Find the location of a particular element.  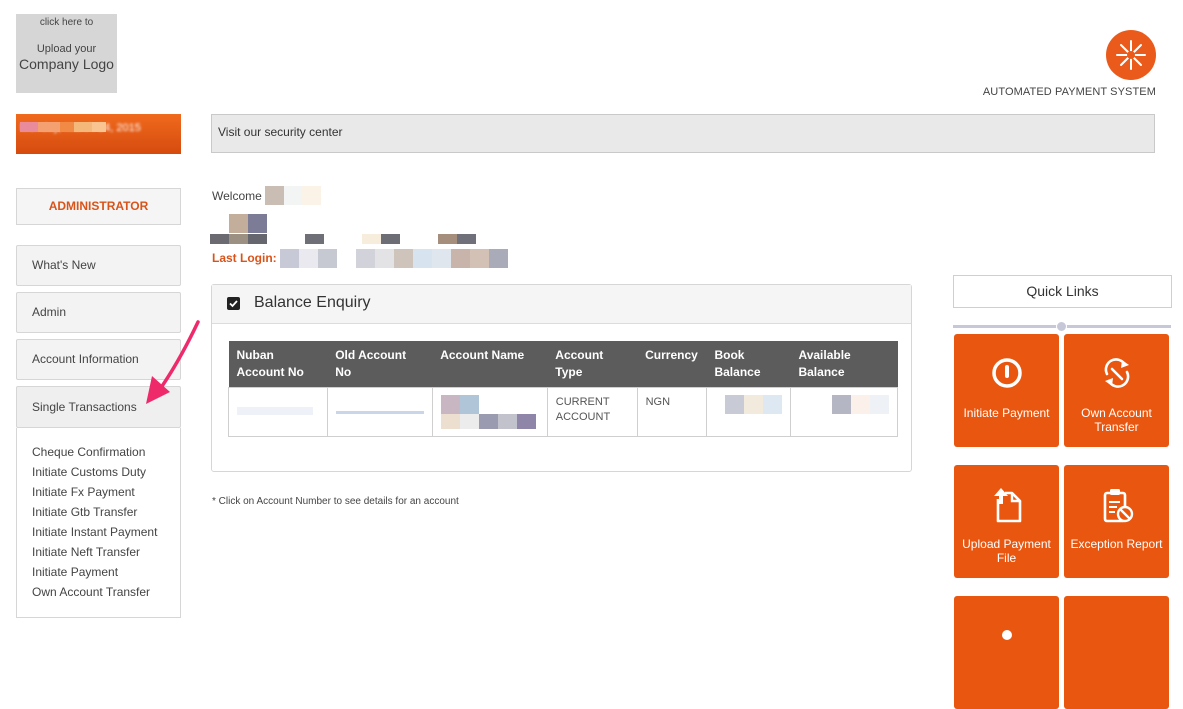

column-header: Book Balance is located at coordinates (748, 364).